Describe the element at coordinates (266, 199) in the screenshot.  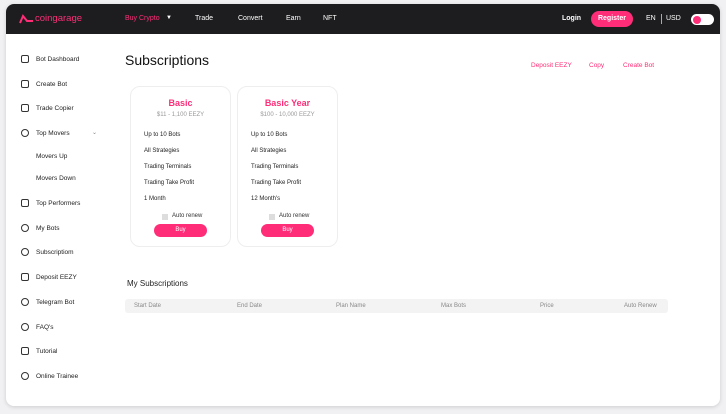
I see `plan-feature: 12 Month's` at that location.